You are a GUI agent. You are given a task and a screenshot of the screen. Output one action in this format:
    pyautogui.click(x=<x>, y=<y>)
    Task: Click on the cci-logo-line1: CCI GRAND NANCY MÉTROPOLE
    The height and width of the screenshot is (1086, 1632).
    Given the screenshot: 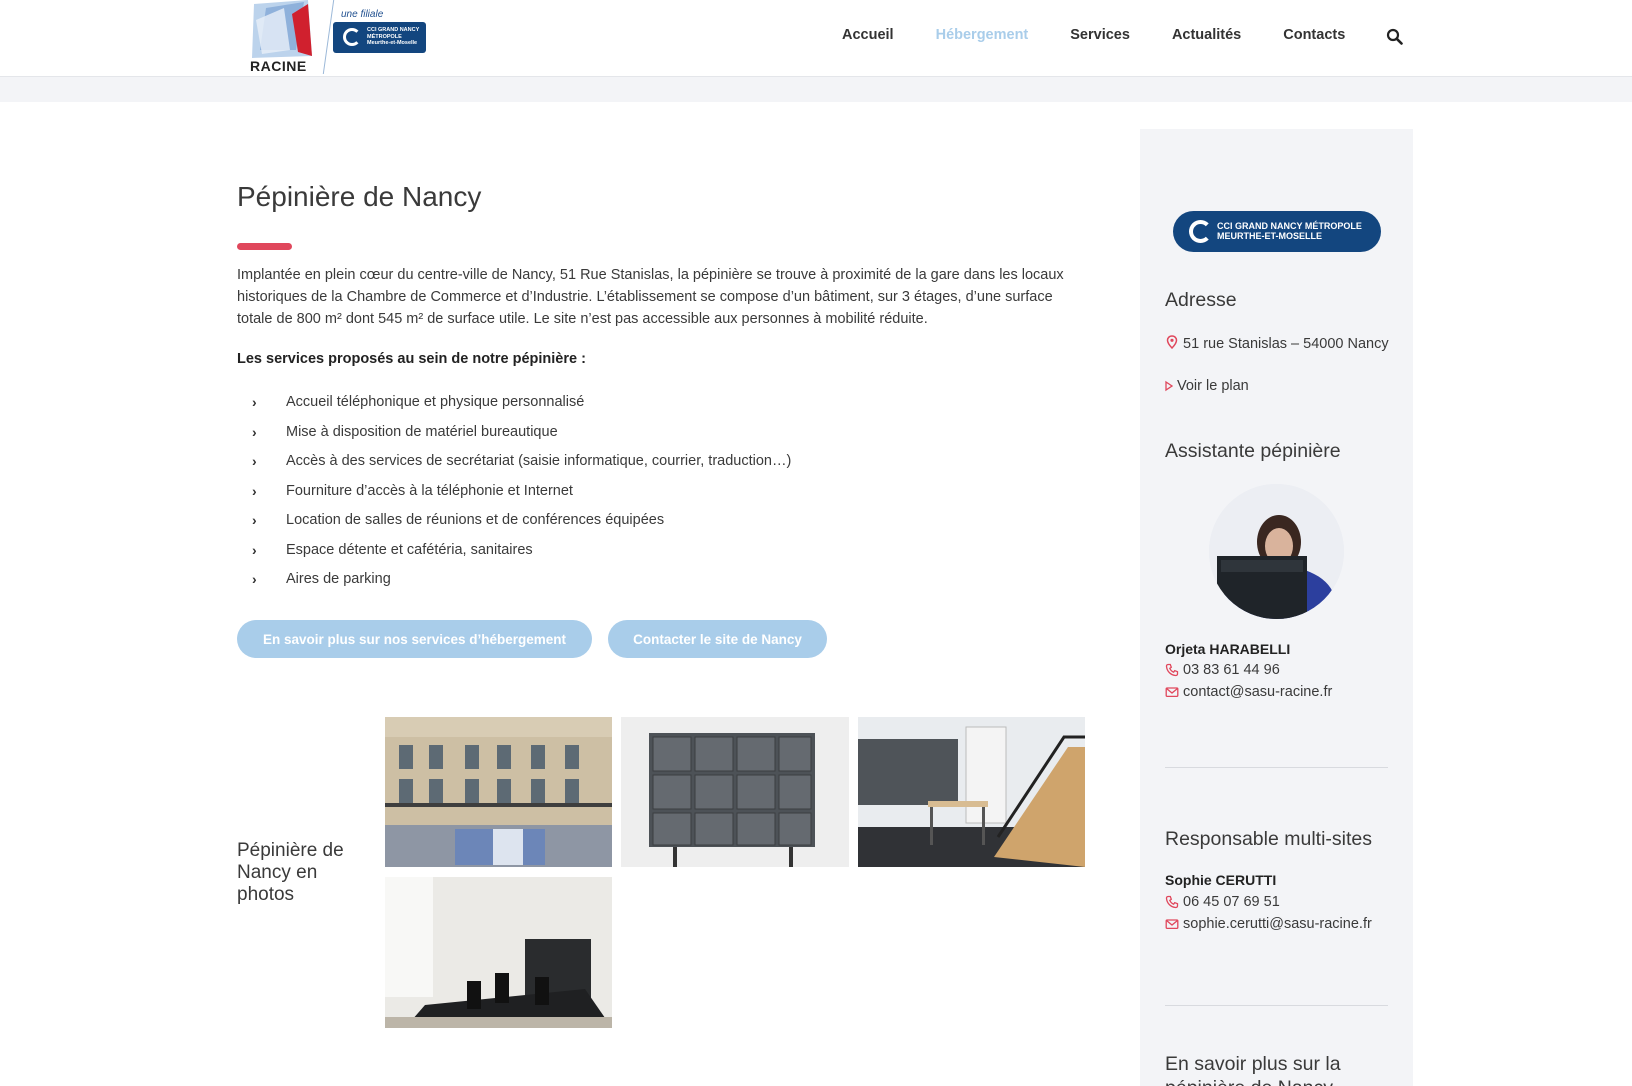 What is the action you would take?
    pyautogui.click(x=1289, y=226)
    